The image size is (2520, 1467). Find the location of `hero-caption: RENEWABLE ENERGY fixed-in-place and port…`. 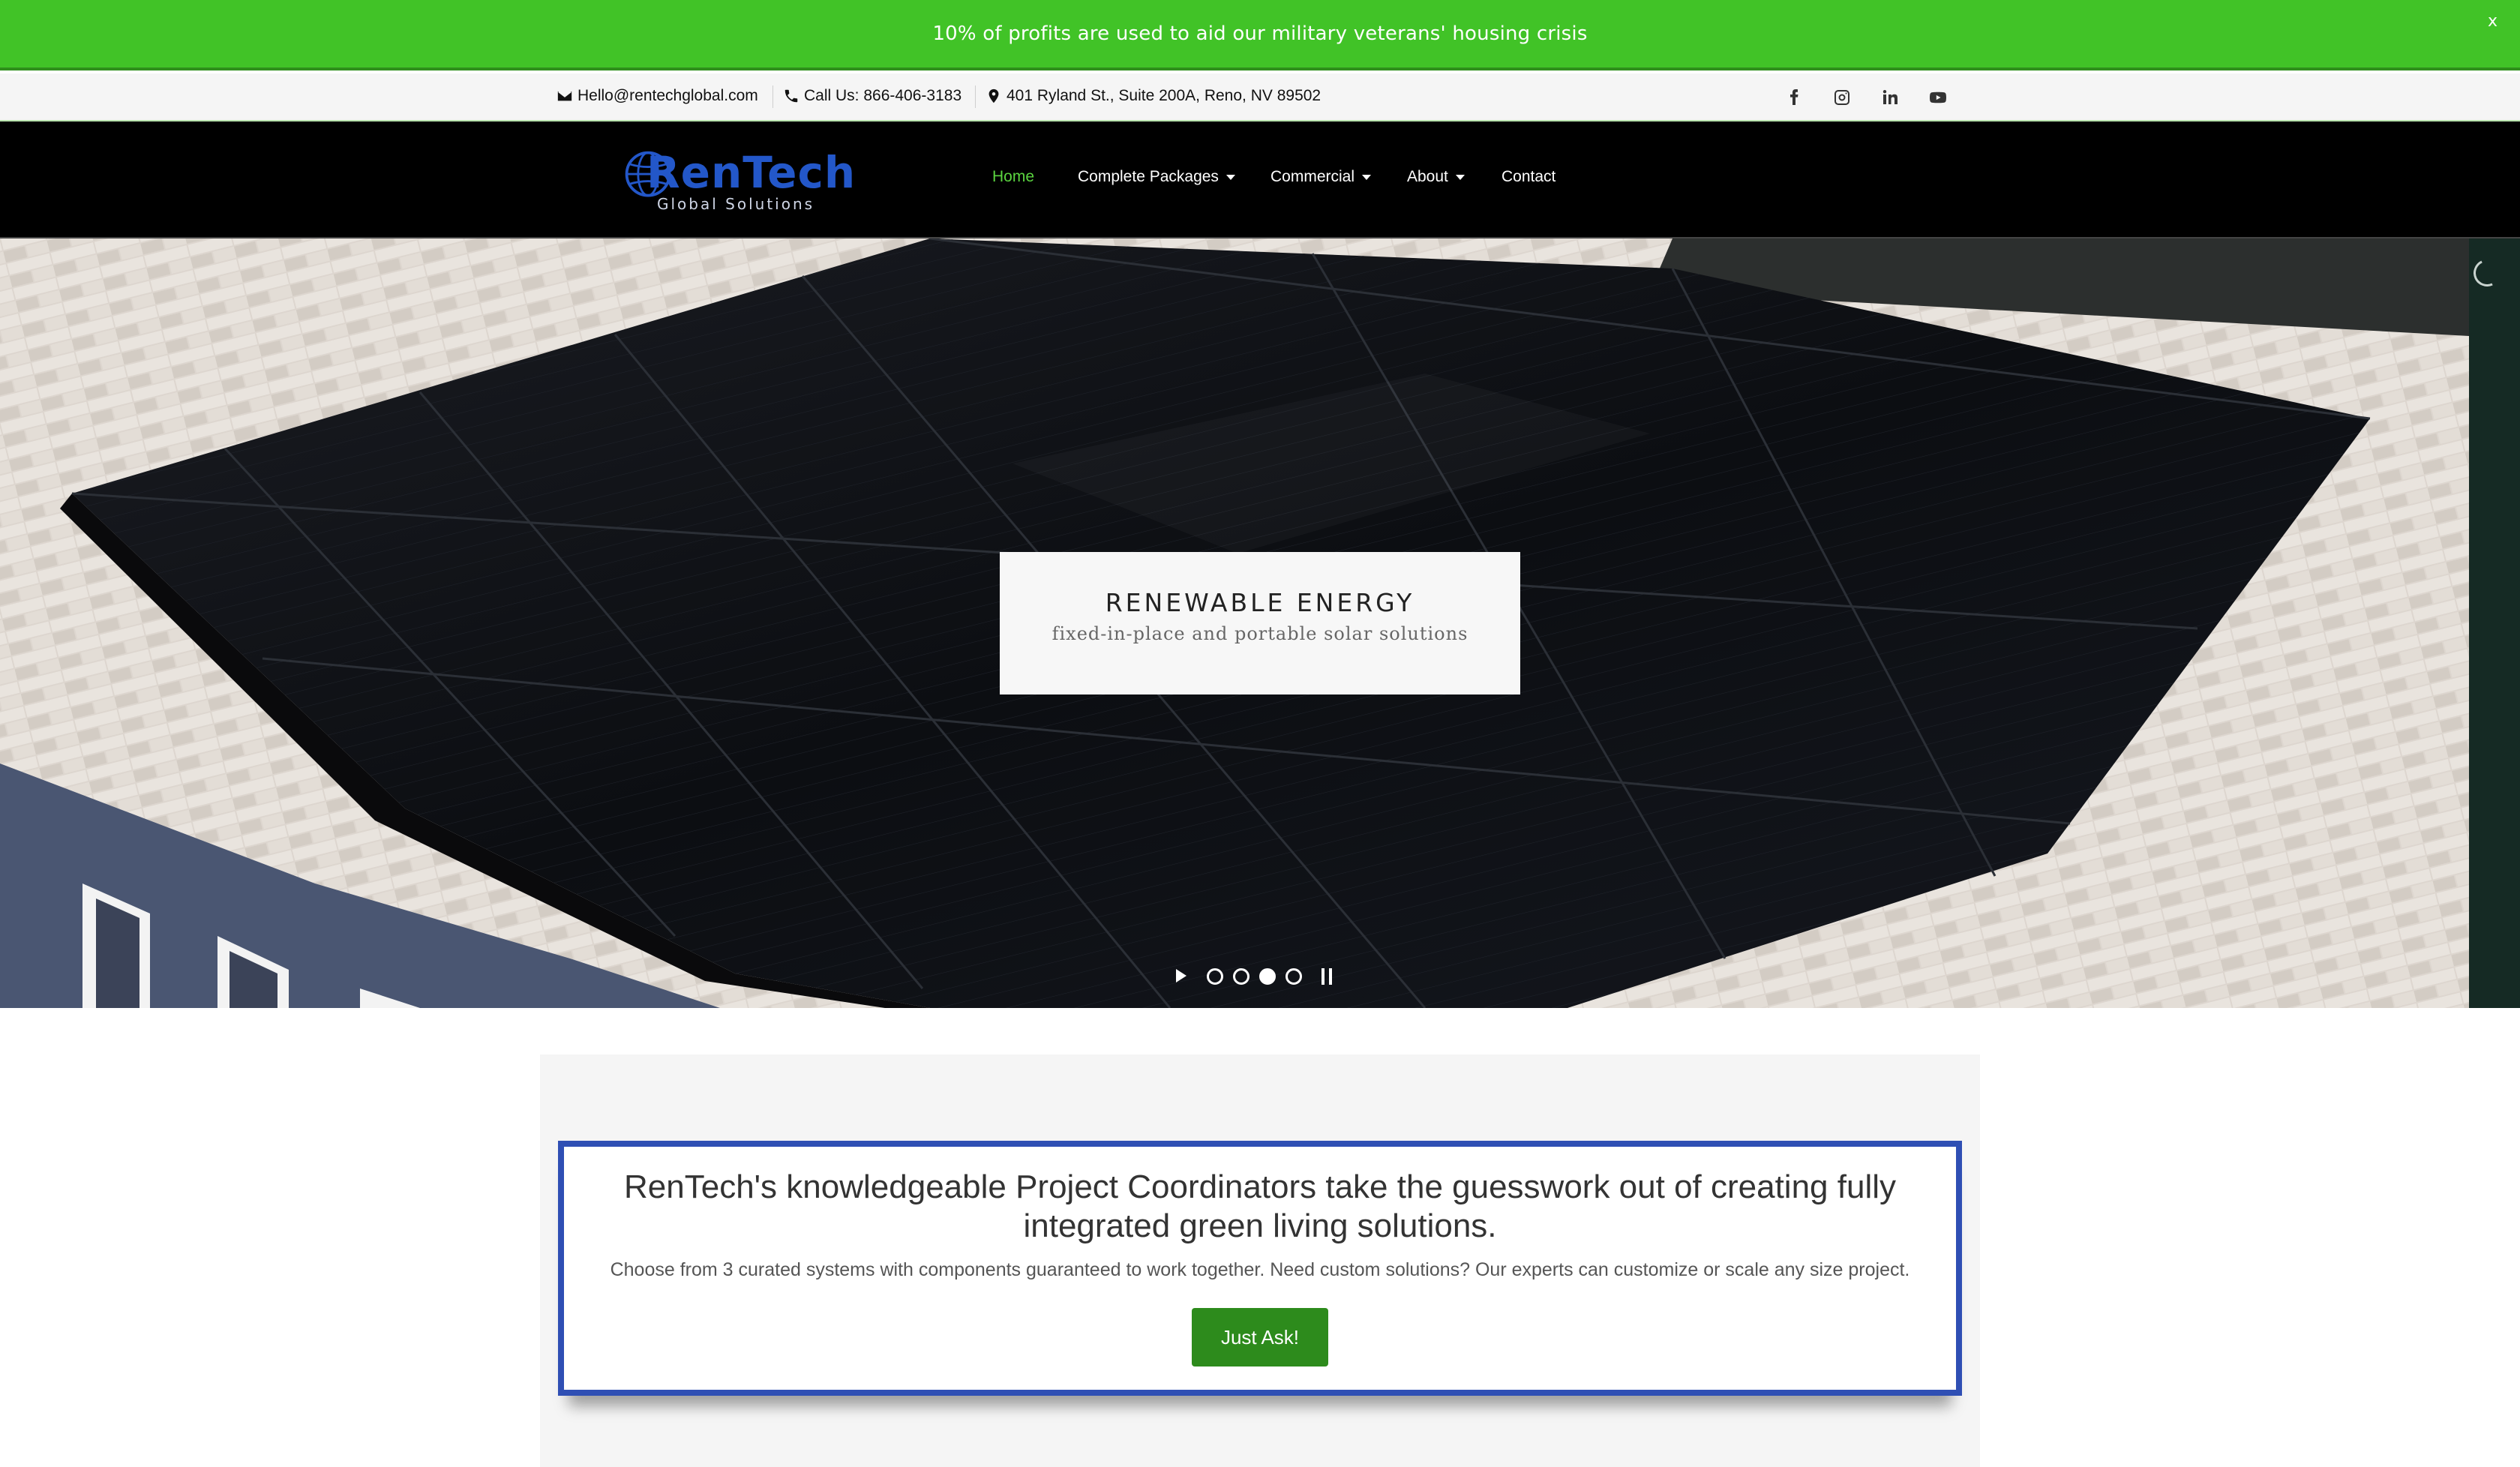

hero-caption: RENEWABLE ENERGY fixed-in-place and port… is located at coordinates (1260, 623).